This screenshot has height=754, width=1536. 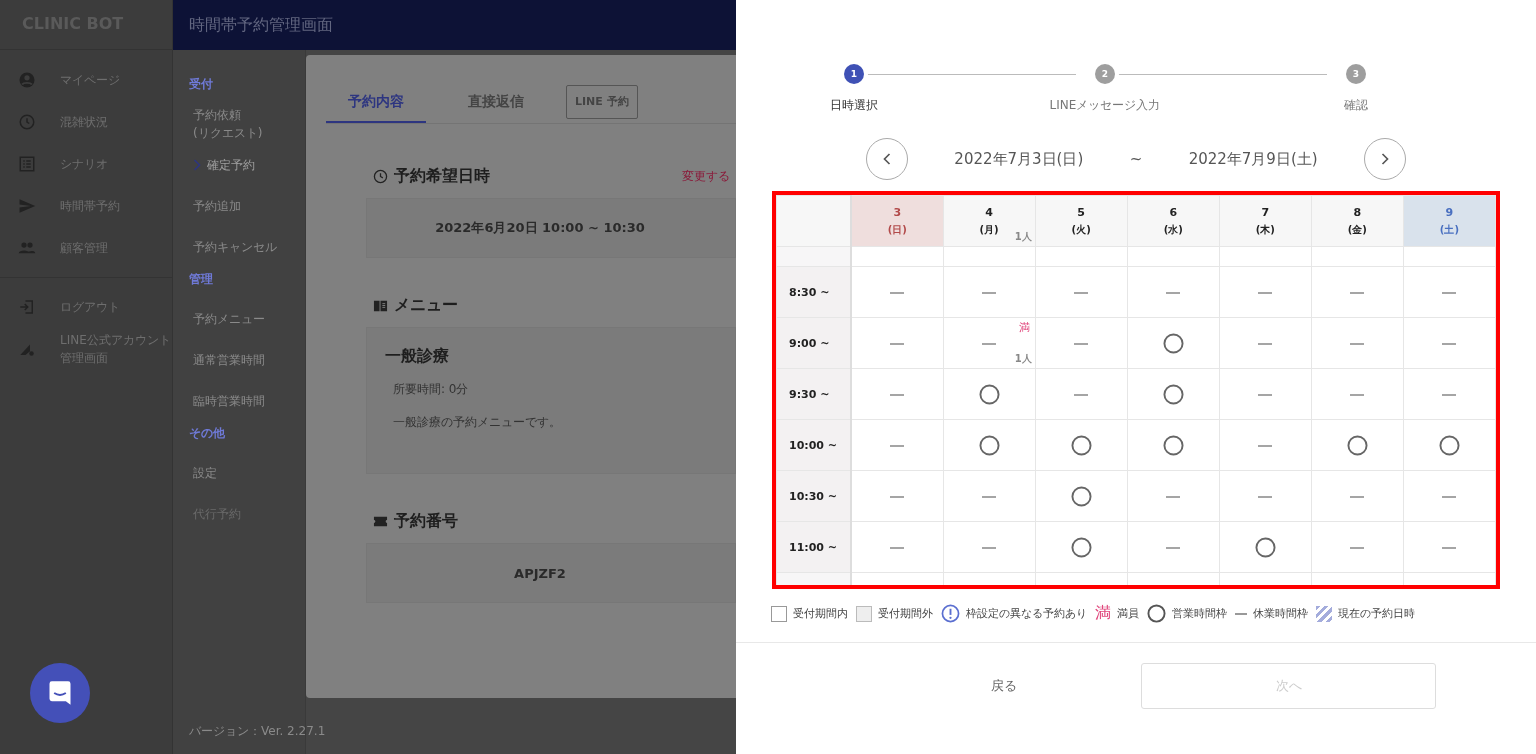 What do you see at coordinates (854, 74) in the screenshot?
I see `step-number: 1` at bounding box center [854, 74].